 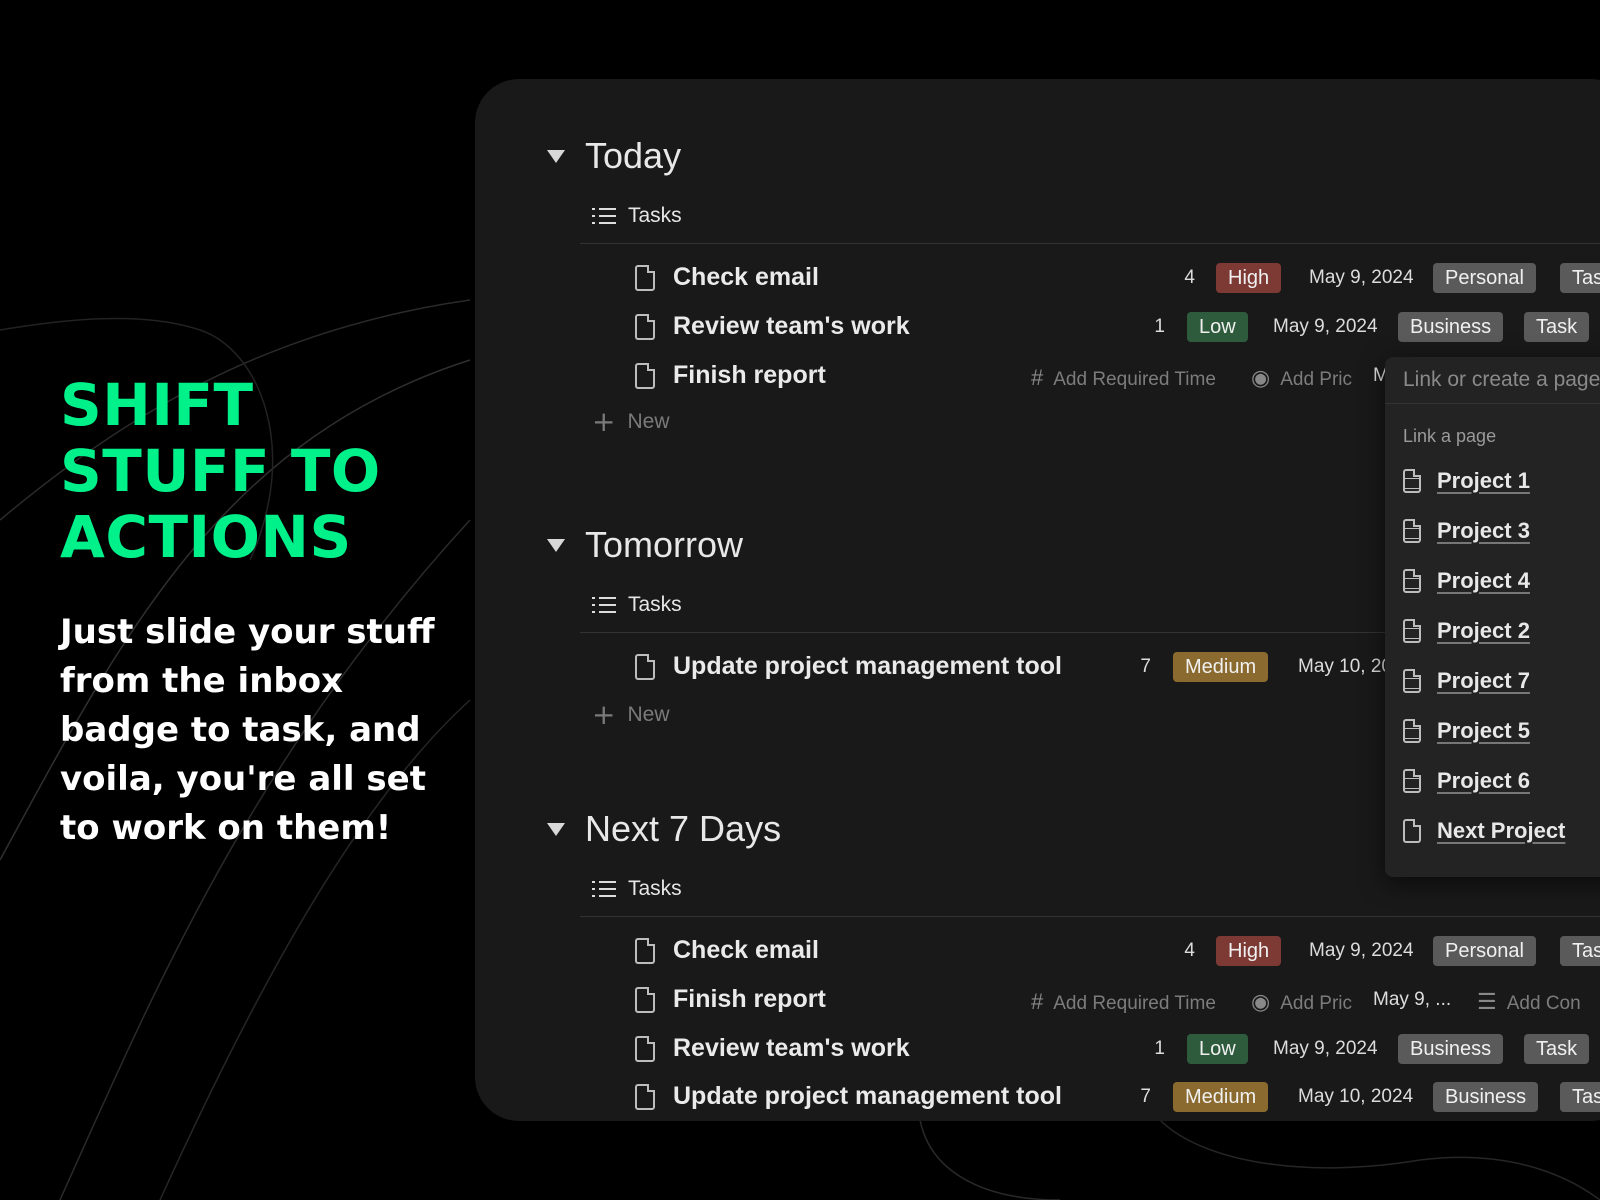 What do you see at coordinates (1037, 377) in the screenshot?
I see `hash-icon: #` at bounding box center [1037, 377].